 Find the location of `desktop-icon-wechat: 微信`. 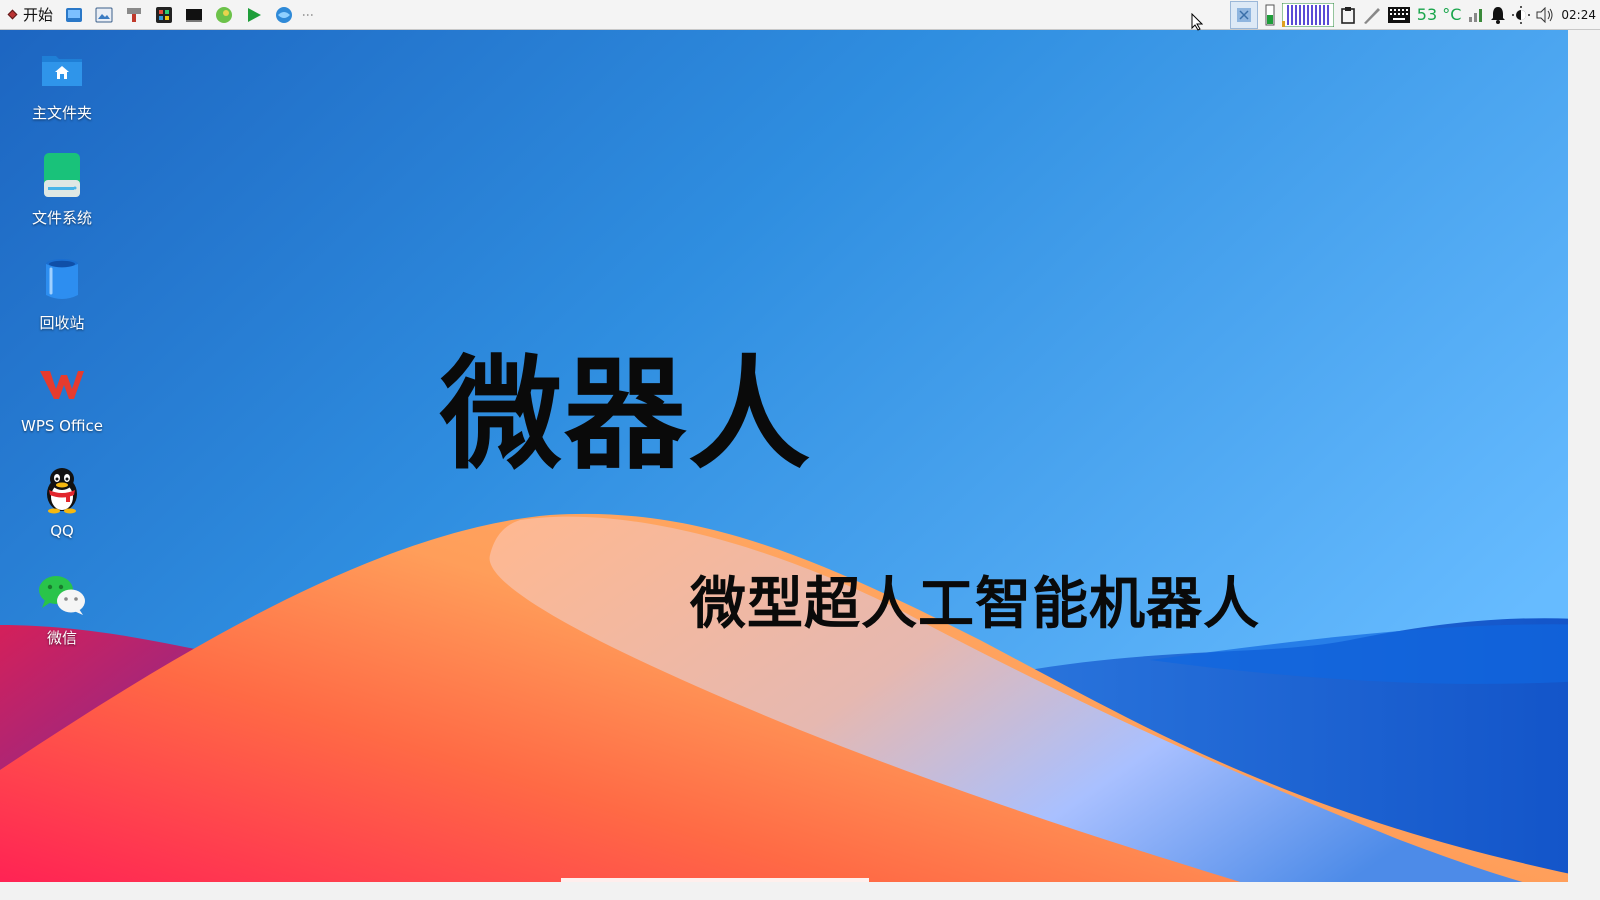

desktop-icon-wechat: 微信 is located at coordinates (62, 619).